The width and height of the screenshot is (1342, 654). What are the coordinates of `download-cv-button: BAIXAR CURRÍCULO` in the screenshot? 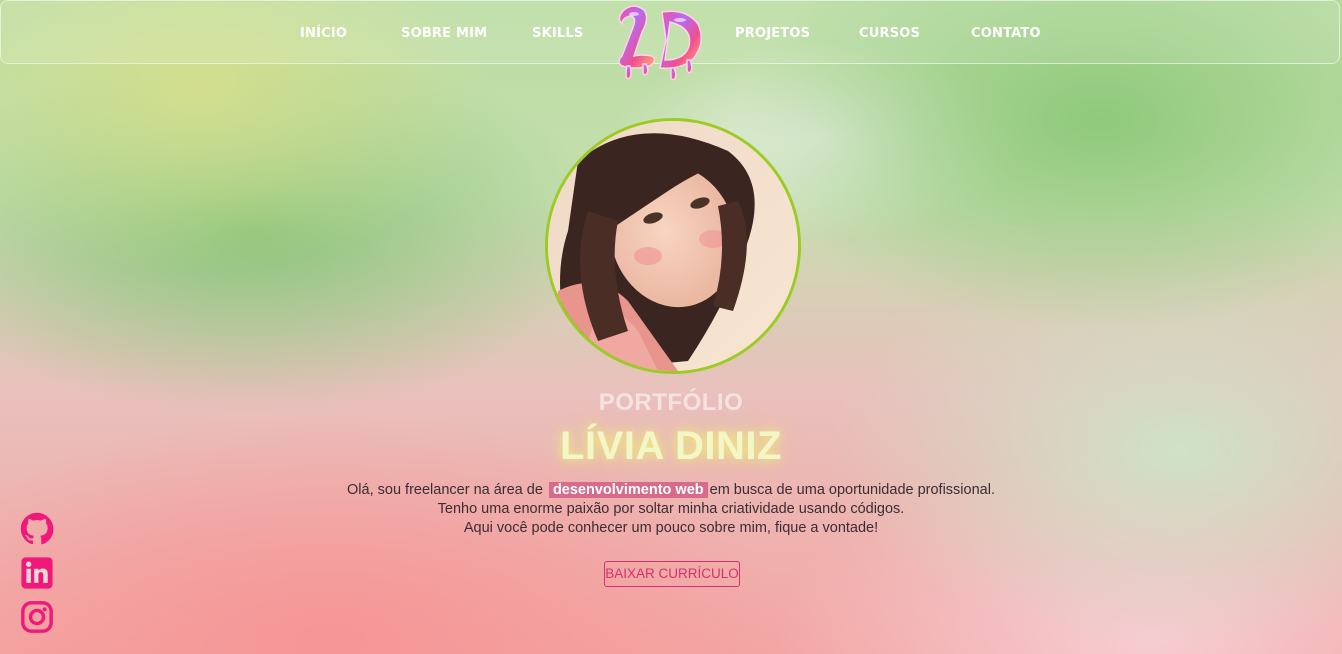 It's located at (672, 574).